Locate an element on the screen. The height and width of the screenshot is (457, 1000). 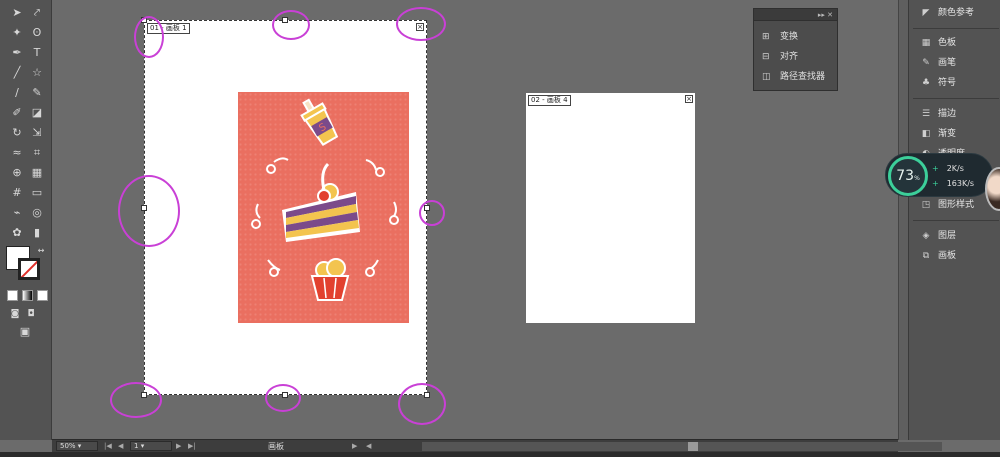
eraser-tool-icon: ◪ is located at coordinates (37, 113).